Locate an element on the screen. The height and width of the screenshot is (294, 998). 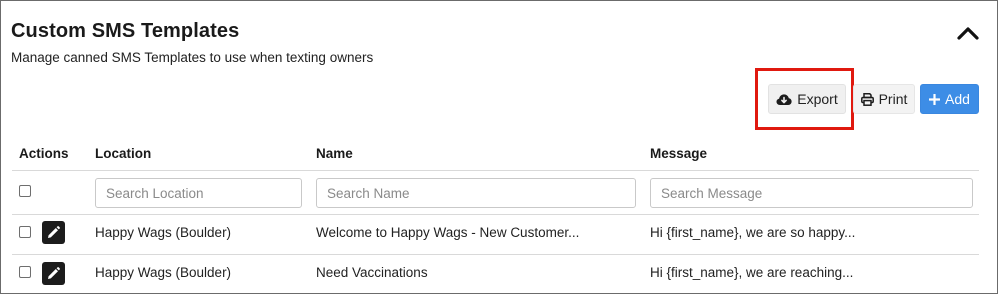
collapse-button is located at coordinates (968, 33).